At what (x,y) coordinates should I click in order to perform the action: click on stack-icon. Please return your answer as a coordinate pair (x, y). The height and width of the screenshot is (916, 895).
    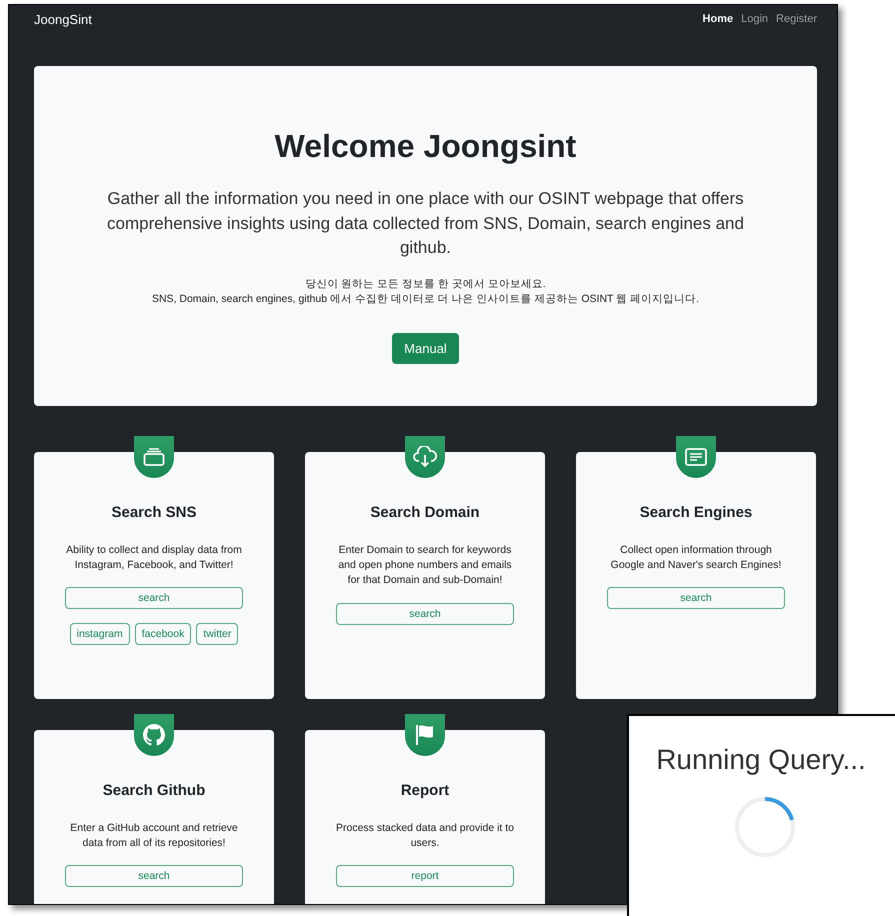
    Looking at the image, I should click on (154, 457).